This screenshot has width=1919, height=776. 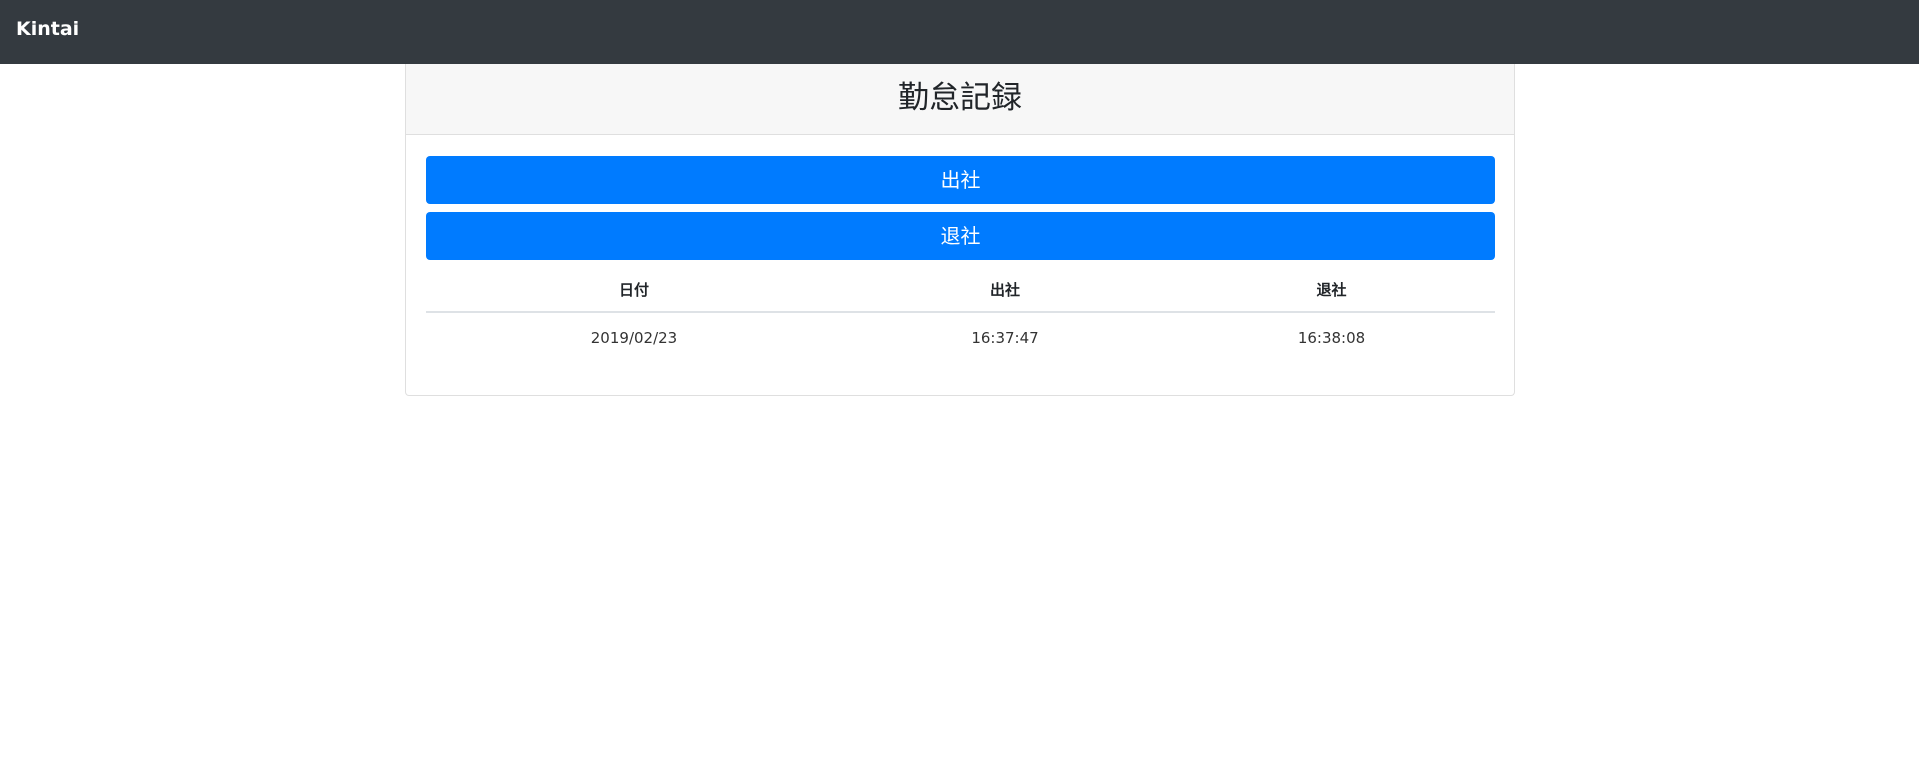 What do you see at coordinates (960, 236) in the screenshot?
I see `clock-out-button: 退社` at bounding box center [960, 236].